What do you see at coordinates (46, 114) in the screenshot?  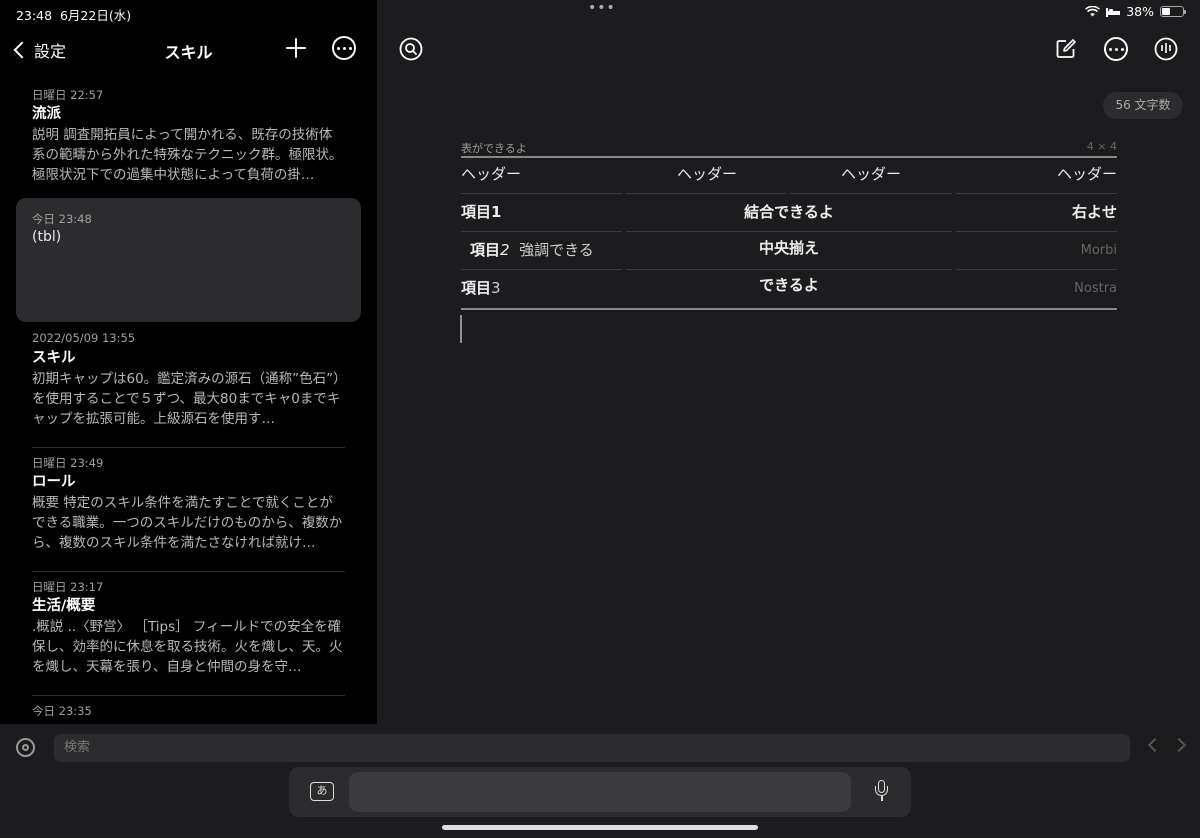 I see `note-title: 流派` at bounding box center [46, 114].